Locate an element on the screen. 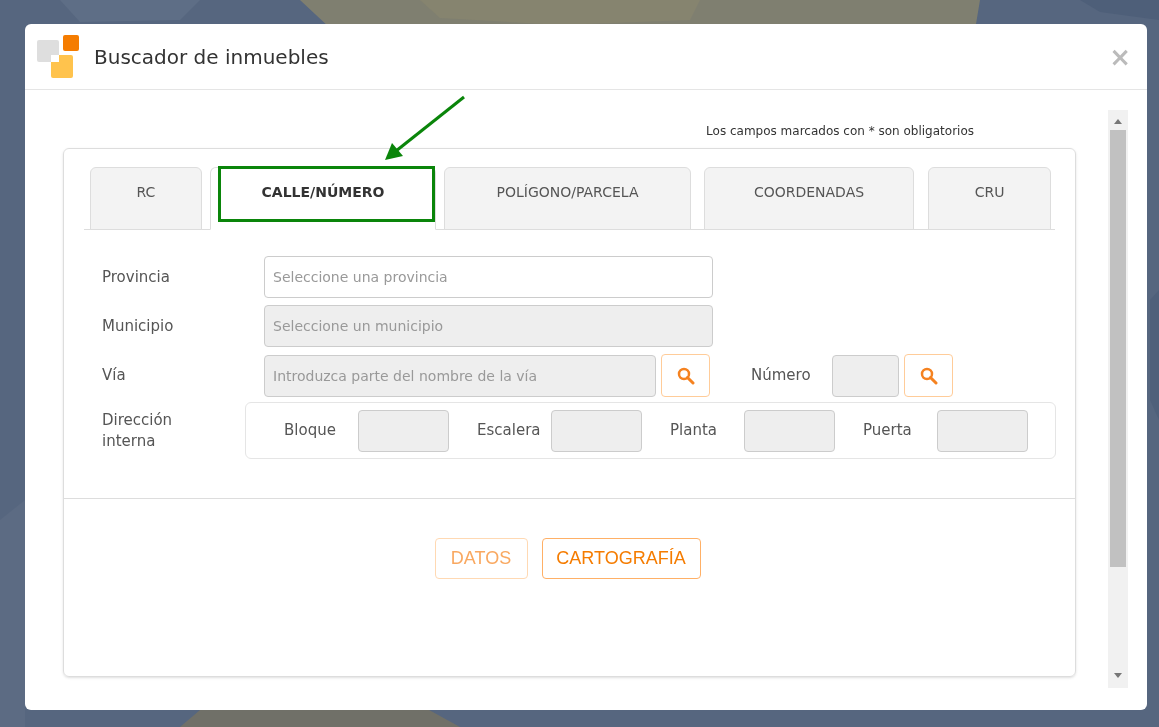 This screenshot has width=1159, height=727. tab: RC is located at coordinates (146, 198).